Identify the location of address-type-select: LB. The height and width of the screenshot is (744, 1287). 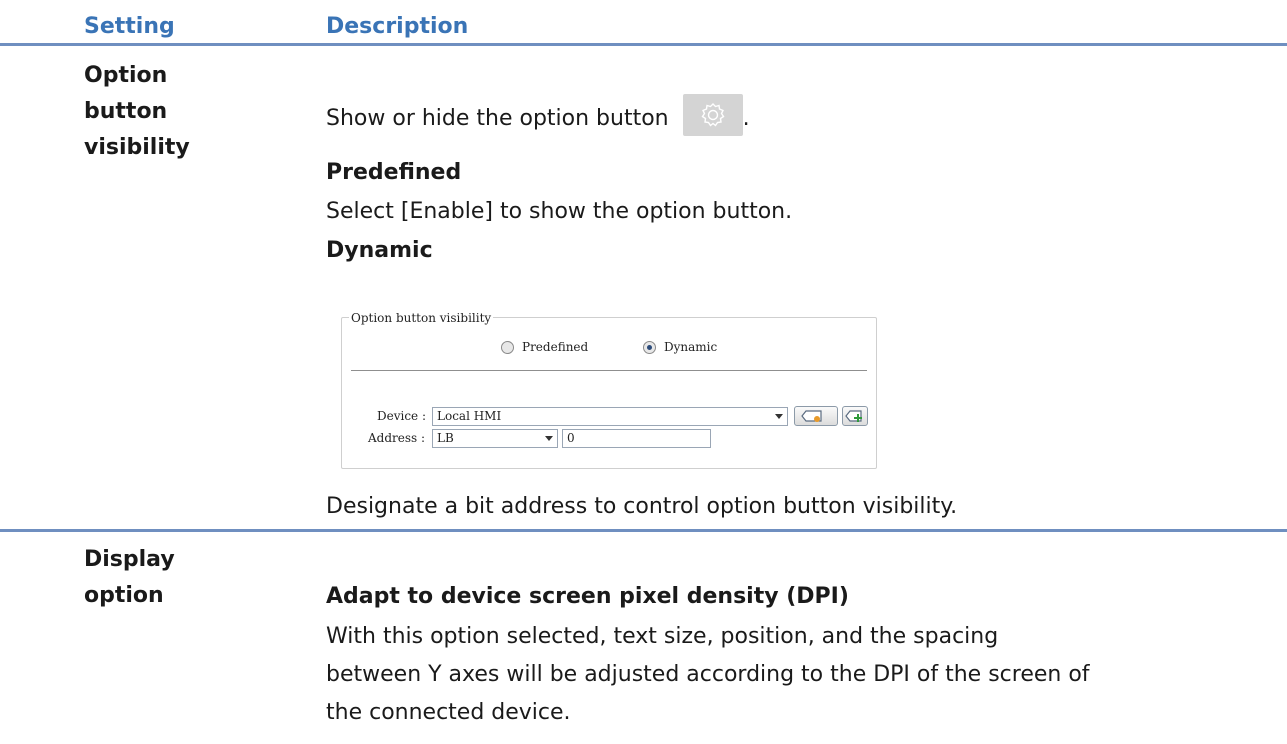
(495, 438).